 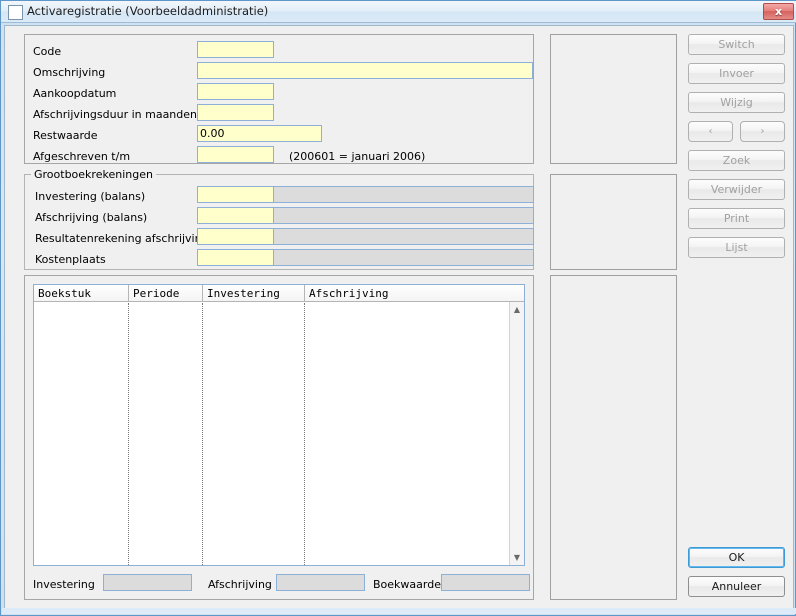 I want to click on summary-value-boekwaarde, so click(x=485, y=582).